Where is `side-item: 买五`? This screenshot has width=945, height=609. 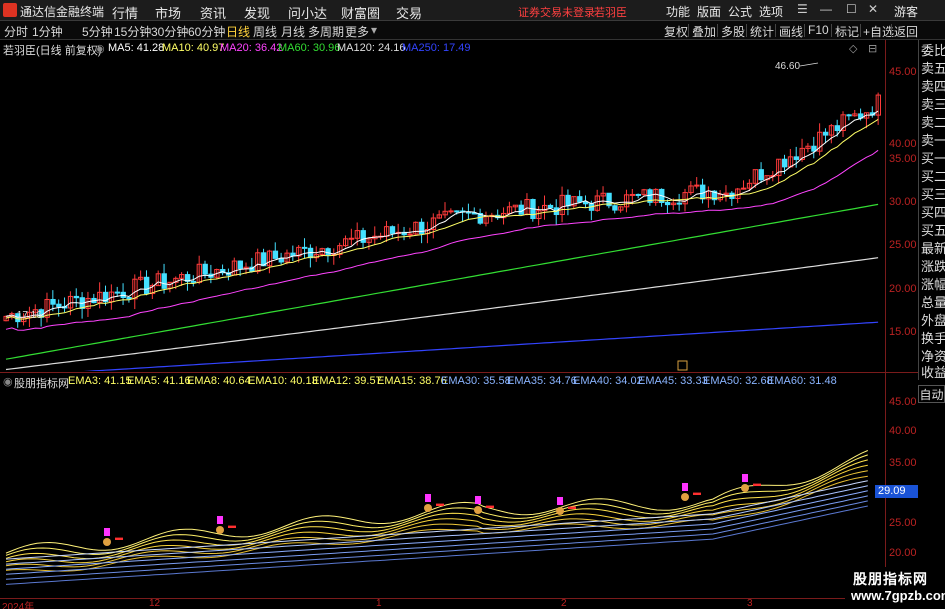
side-item: 买五 is located at coordinates (933, 231).